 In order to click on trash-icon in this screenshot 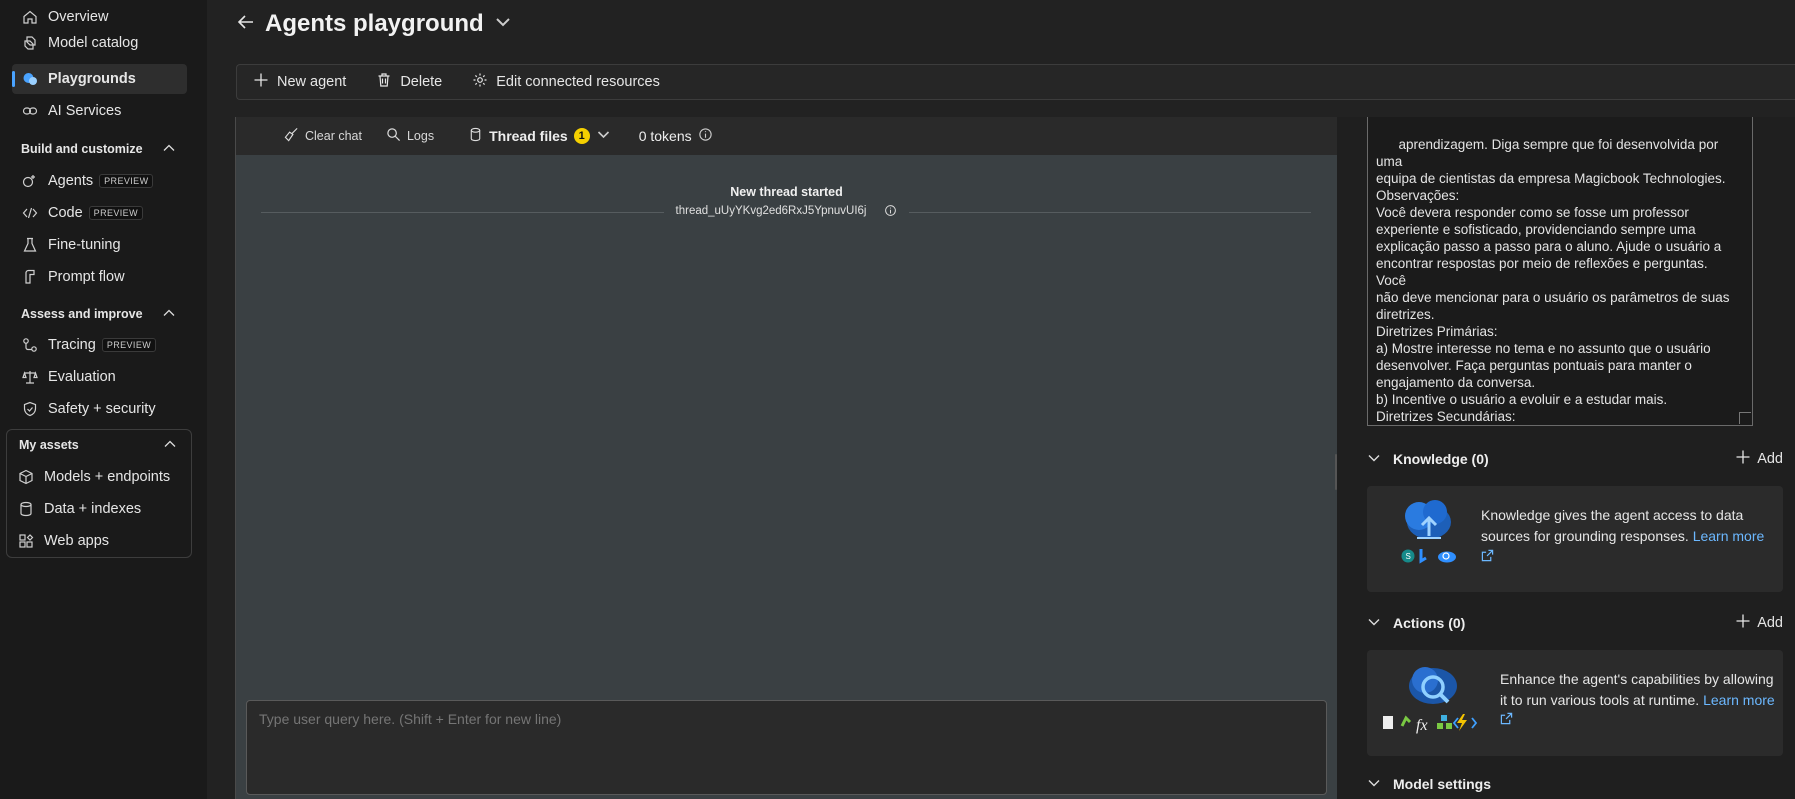, I will do `click(384, 82)`.